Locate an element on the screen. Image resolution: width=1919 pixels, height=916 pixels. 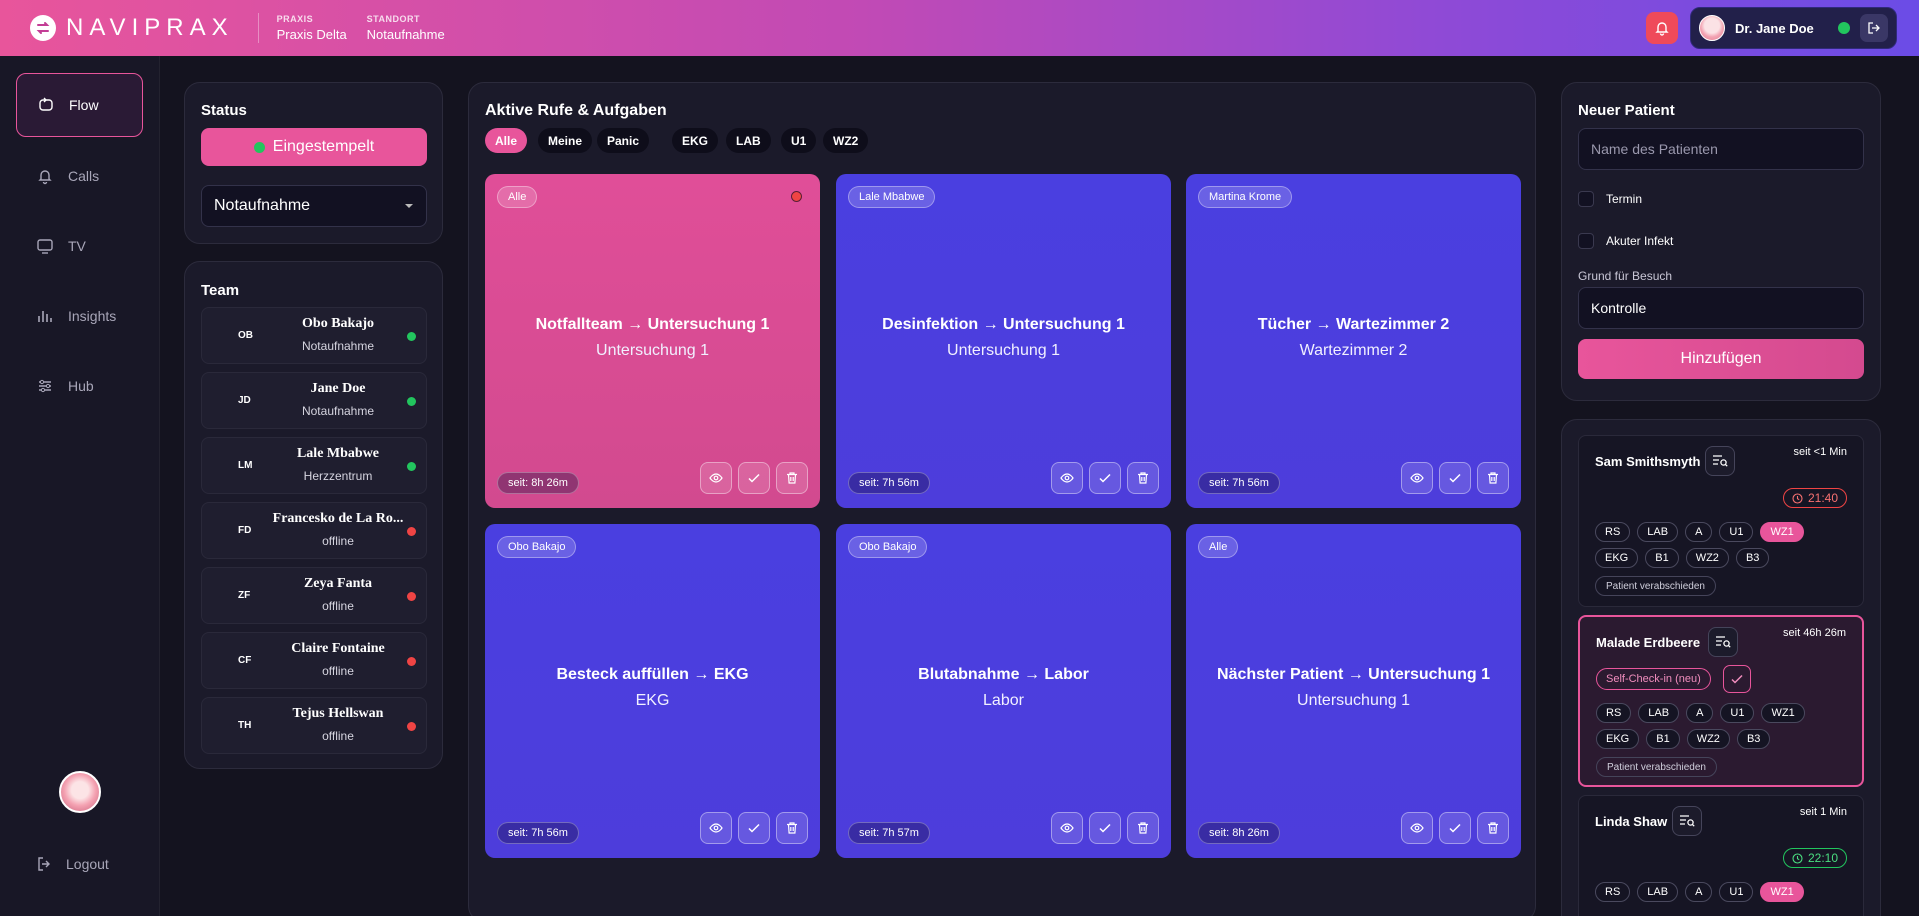
brand-logo: NAVIPRAX is located at coordinates (132, 28).